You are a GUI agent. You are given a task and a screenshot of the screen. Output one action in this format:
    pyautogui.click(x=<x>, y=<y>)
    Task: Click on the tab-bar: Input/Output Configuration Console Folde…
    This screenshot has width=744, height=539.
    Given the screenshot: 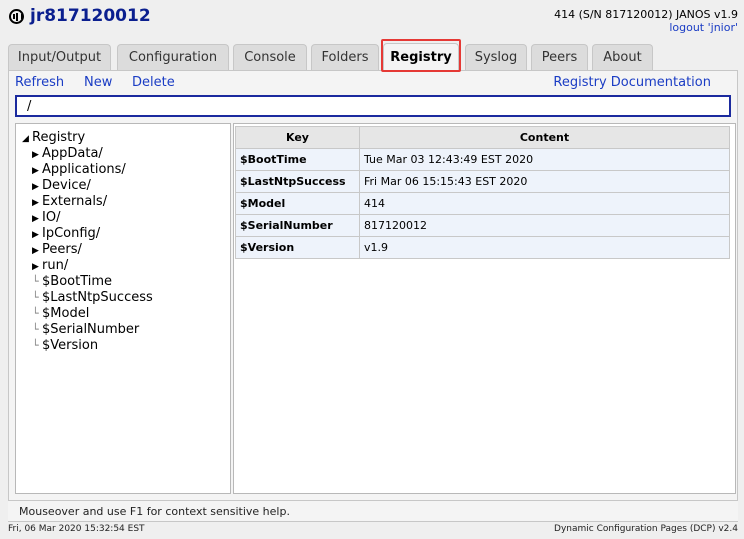 What is the action you would take?
    pyautogui.click(x=373, y=57)
    